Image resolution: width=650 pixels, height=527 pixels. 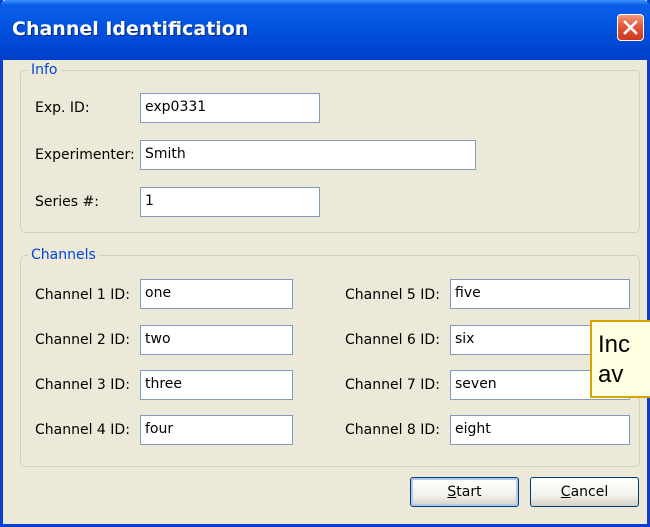 I want to click on channel-4-label: Channel 4 ID:, so click(x=82, y=430).